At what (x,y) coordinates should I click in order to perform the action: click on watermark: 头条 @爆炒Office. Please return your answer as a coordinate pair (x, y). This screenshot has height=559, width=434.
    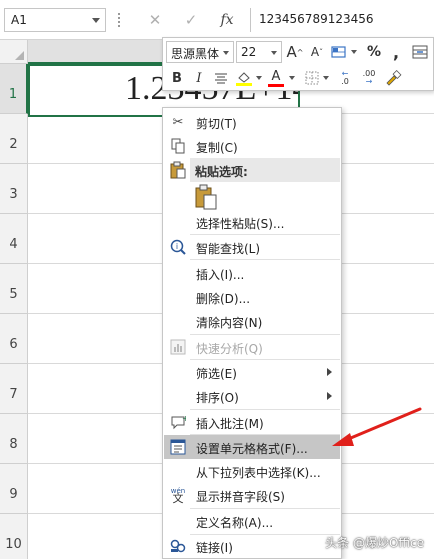
    Looking at the image, I should click on (374, 543).